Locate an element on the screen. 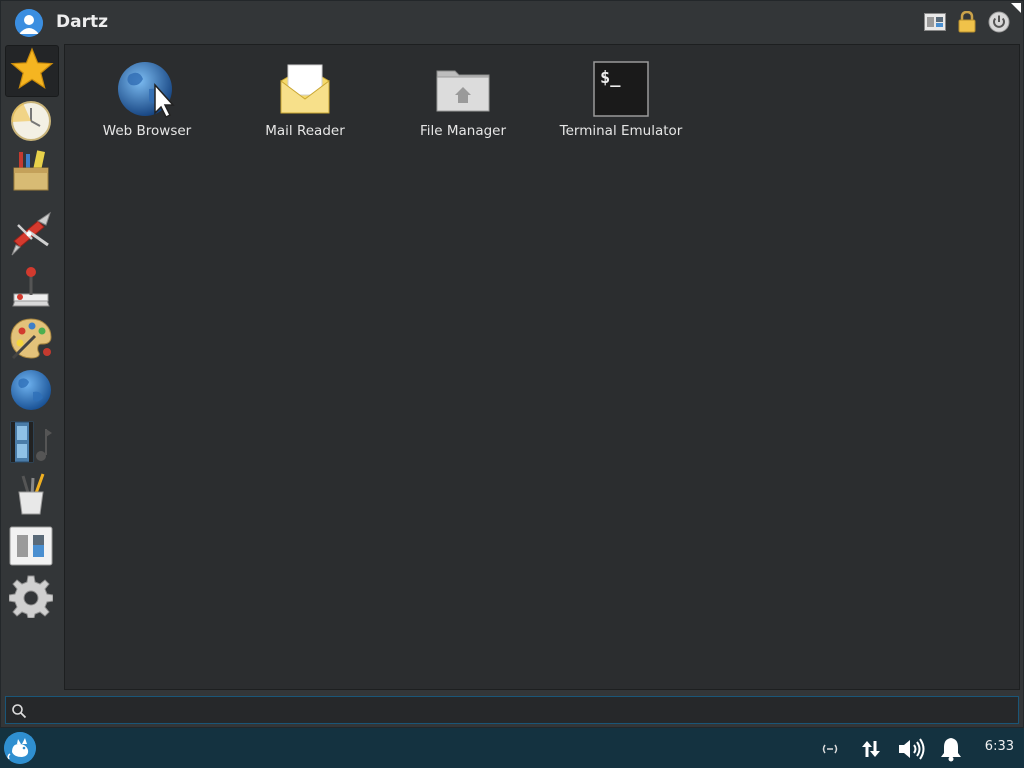 Image resolution: width=1024 pixels, height=768 pixels. volume-icon is located at coordinates (912, 749).